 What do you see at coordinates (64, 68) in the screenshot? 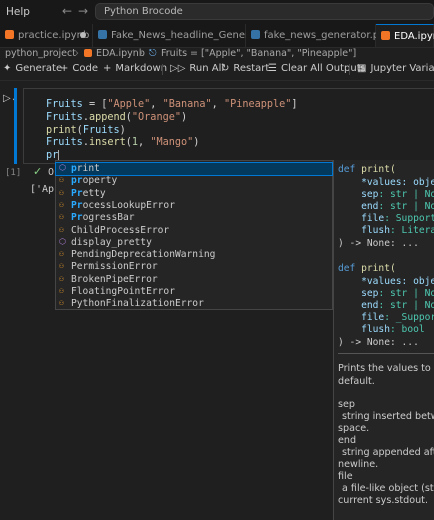
I see `plus-icon: +` at bounding box center [64, 68].